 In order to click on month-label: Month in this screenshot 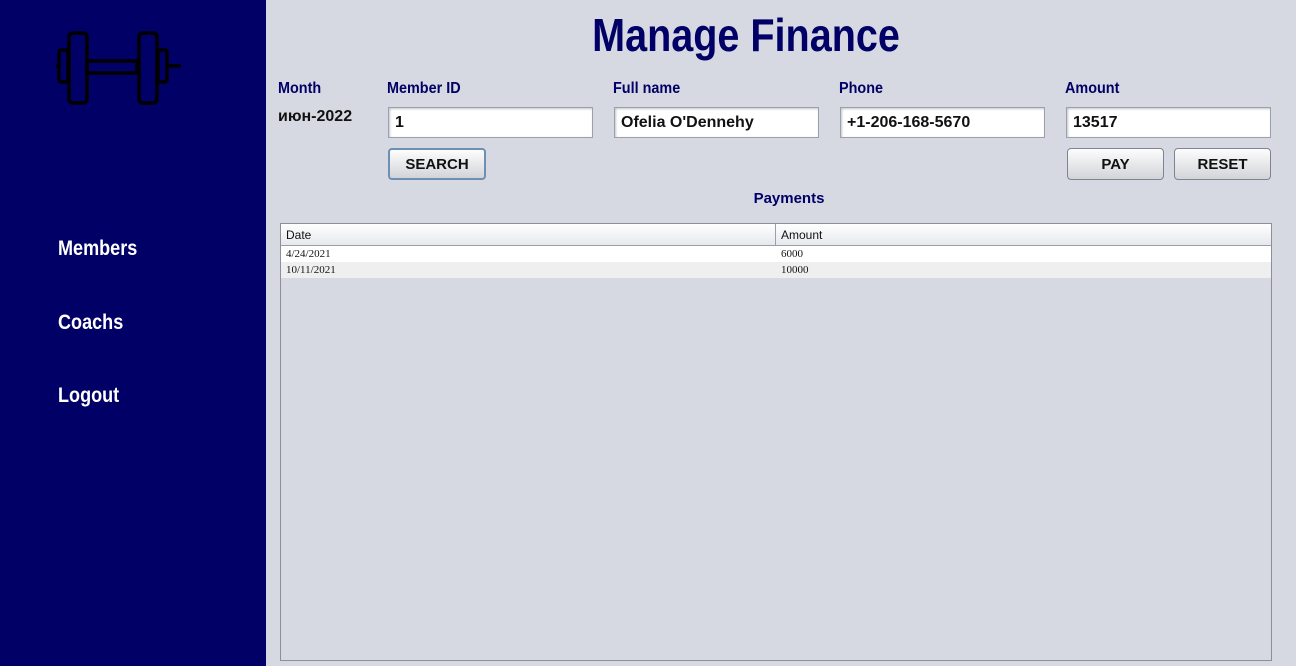, I will do `click(300, 88)`.